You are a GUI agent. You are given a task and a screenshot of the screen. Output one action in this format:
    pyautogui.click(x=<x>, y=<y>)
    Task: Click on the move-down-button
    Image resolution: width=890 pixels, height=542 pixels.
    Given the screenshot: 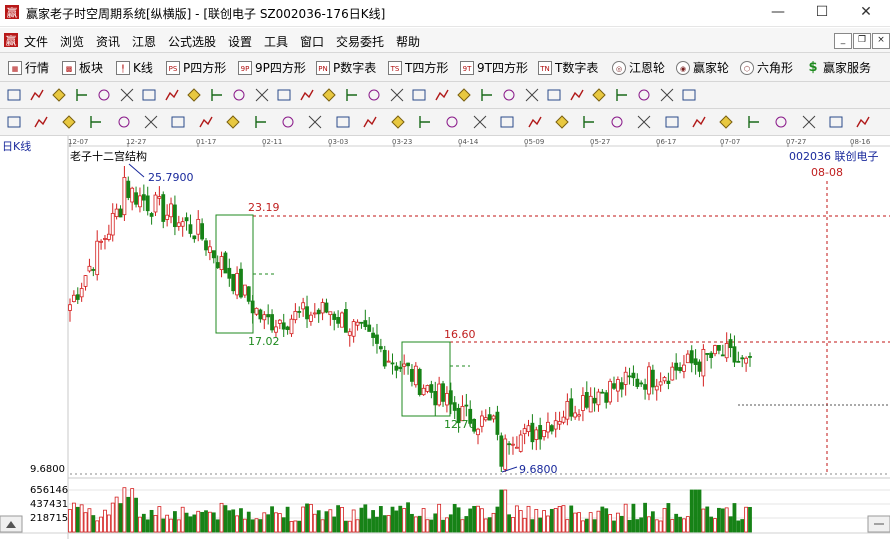 What is the action you would take?
    pyautogui.click(x=329, y=95)
    